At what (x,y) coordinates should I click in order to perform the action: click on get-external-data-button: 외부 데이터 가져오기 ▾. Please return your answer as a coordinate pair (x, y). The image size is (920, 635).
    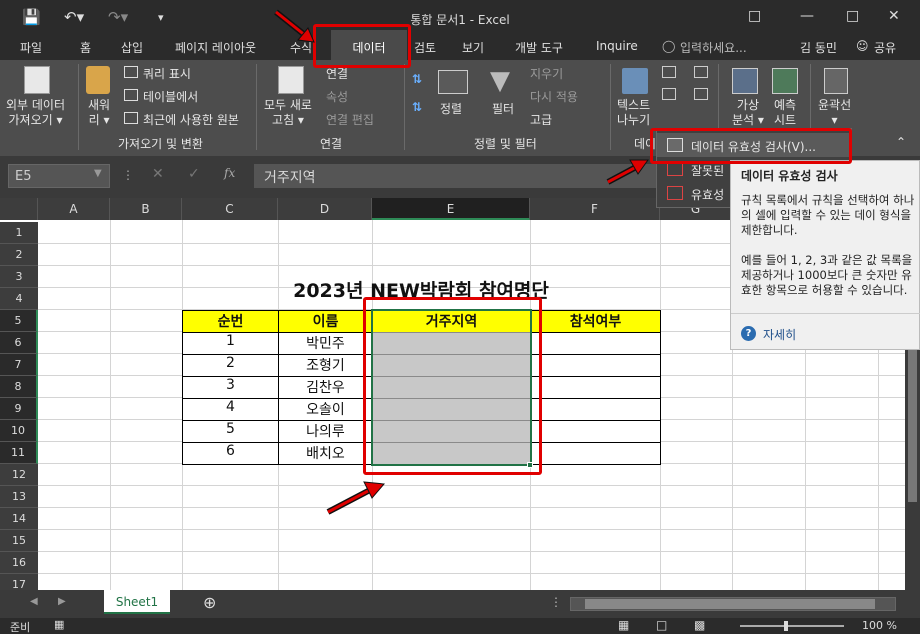
    Looking at the image, I should click on (35, 113).